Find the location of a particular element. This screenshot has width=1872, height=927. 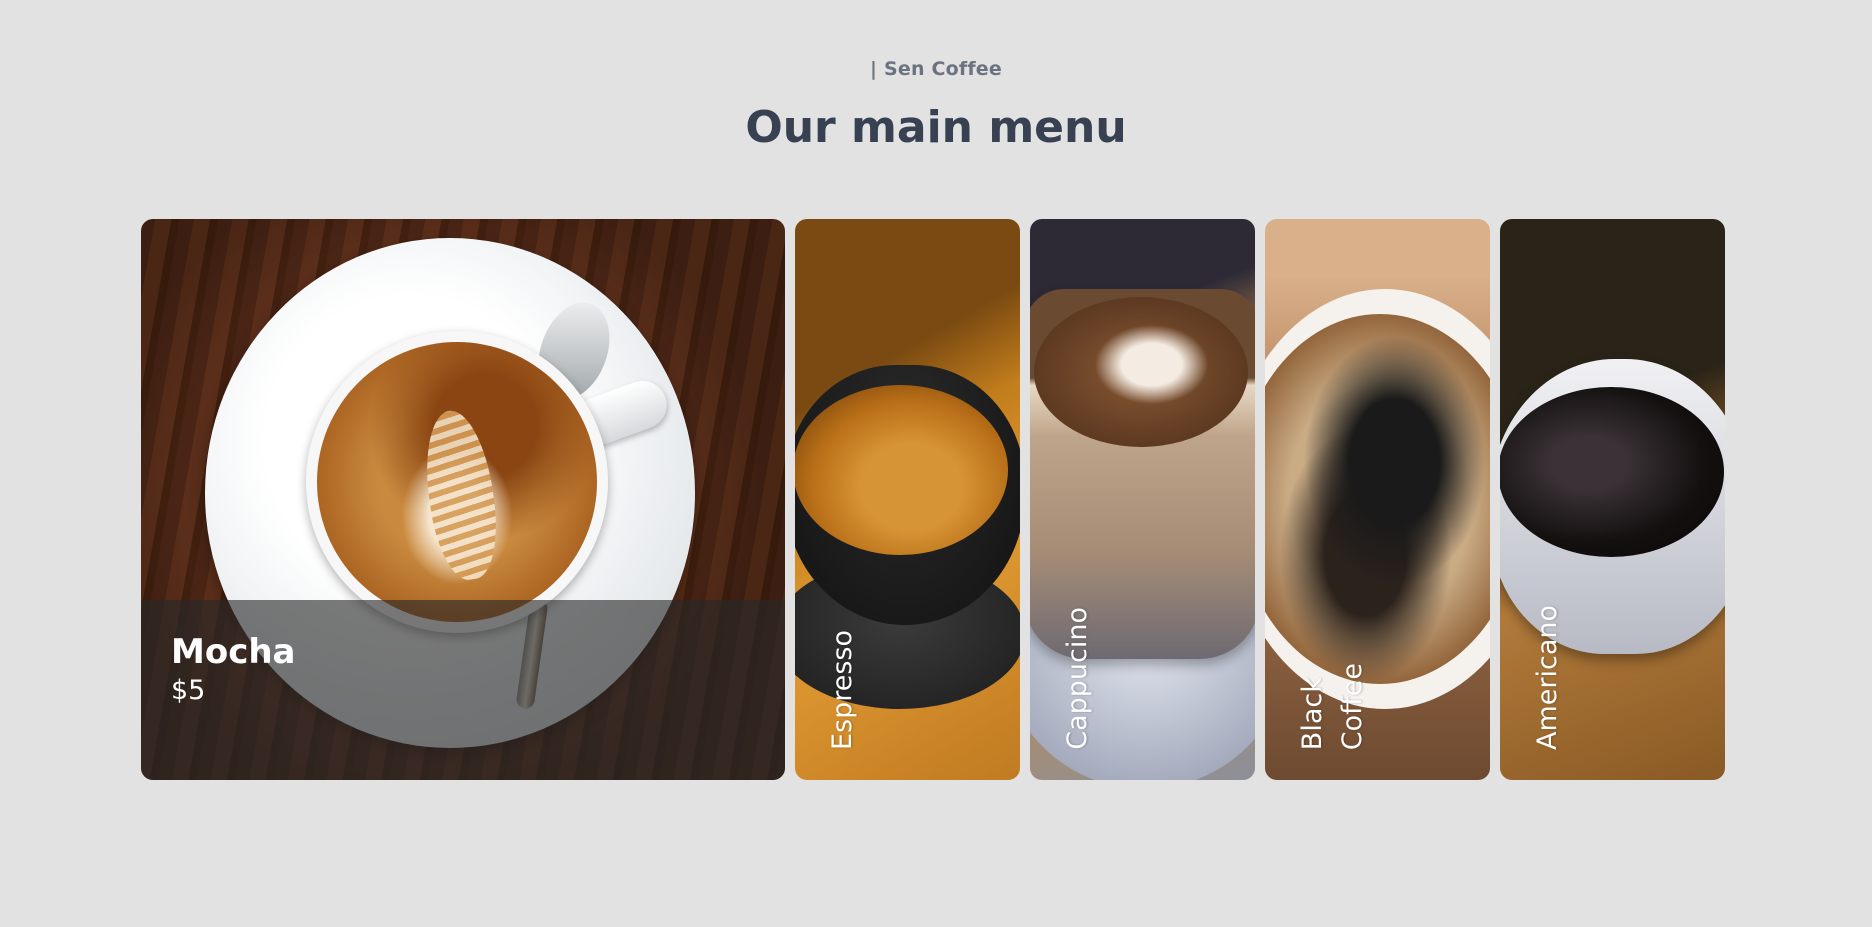

menu-item-name: Mocha is located at coordinates (233, 652).